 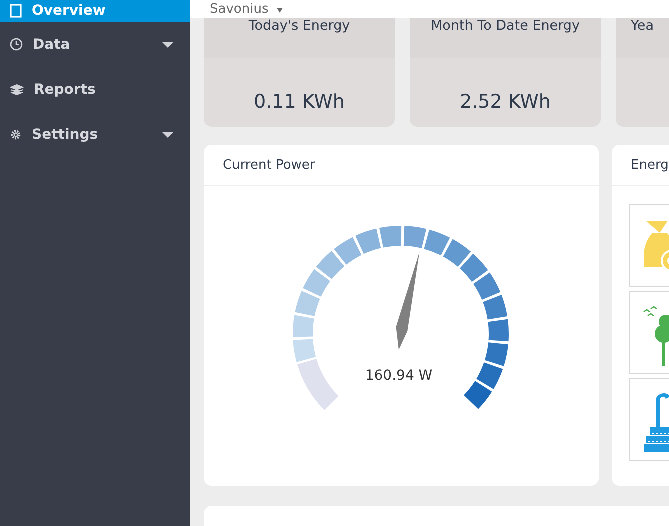 What do you see at coordinates (17, 90) in the screenshot?
I see `layers-icon` at bounding box center [17, 90].